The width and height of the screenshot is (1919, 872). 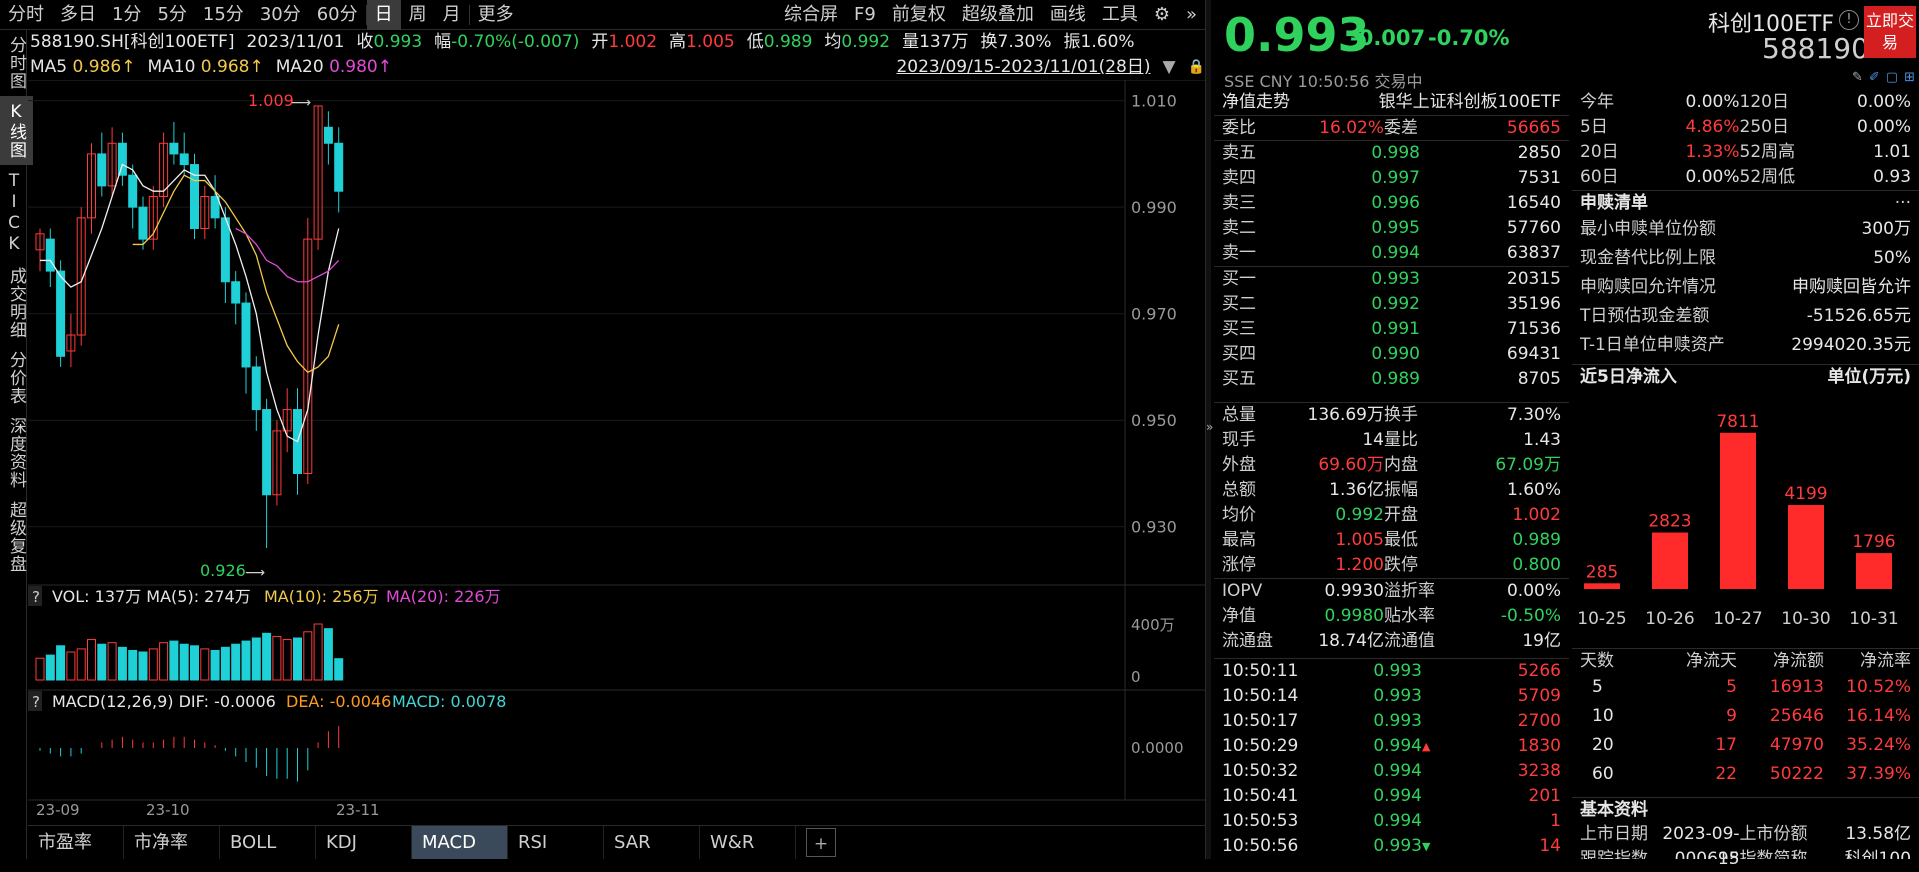 What do you see at coordinates (1395, 329) in the screenshot?
I see `bid-price: 0.991` at bounding box center [1395, 329].